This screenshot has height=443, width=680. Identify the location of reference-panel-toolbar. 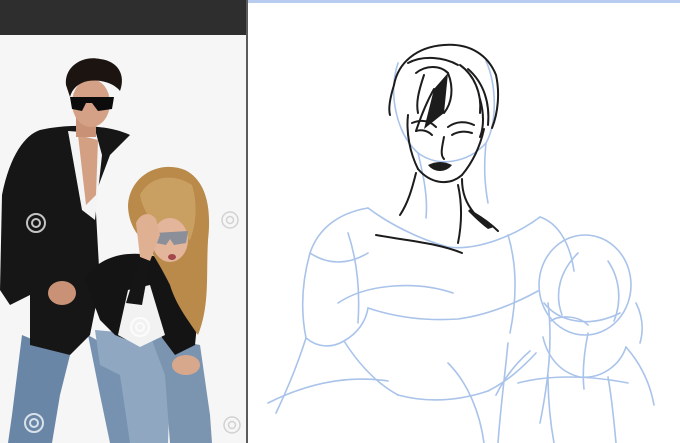
(123, 17).